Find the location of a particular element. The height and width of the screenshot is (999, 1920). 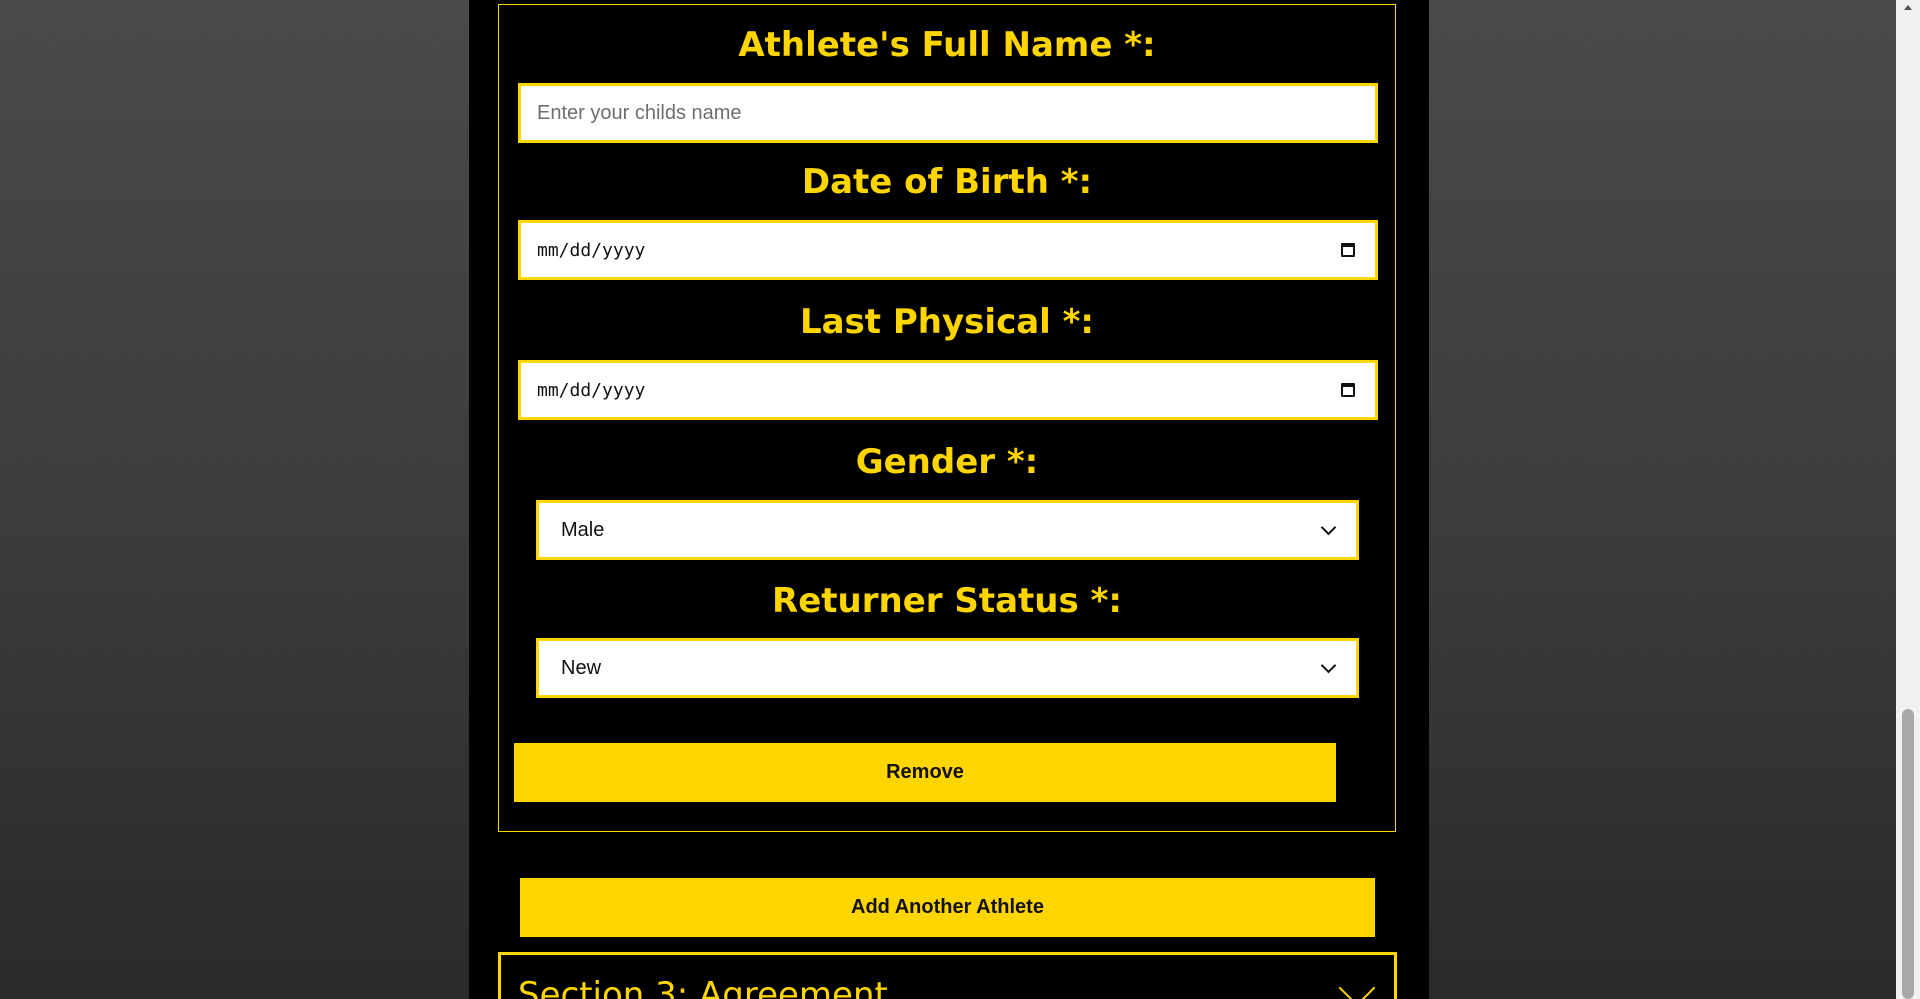

scrollbar-thumb is located at coordinates (1908, 854).